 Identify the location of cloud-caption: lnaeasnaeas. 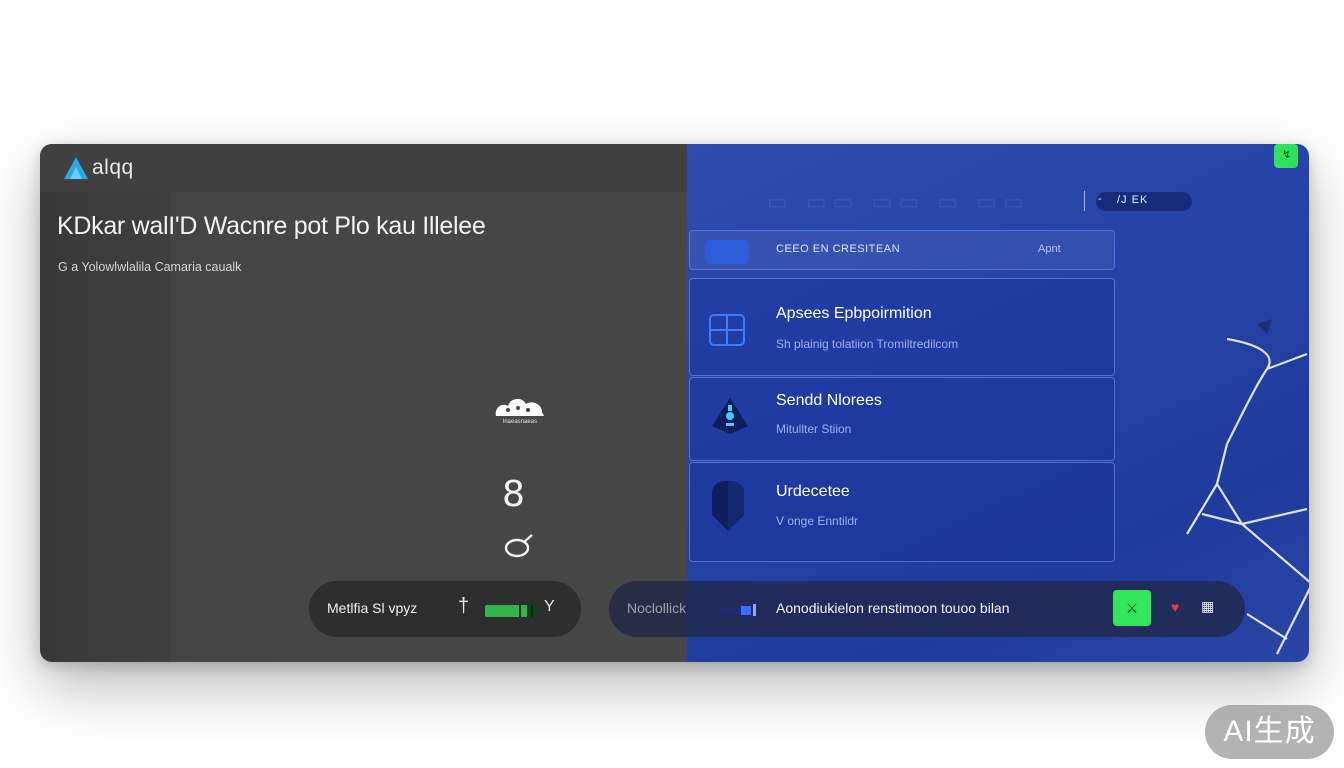
(520, 422).